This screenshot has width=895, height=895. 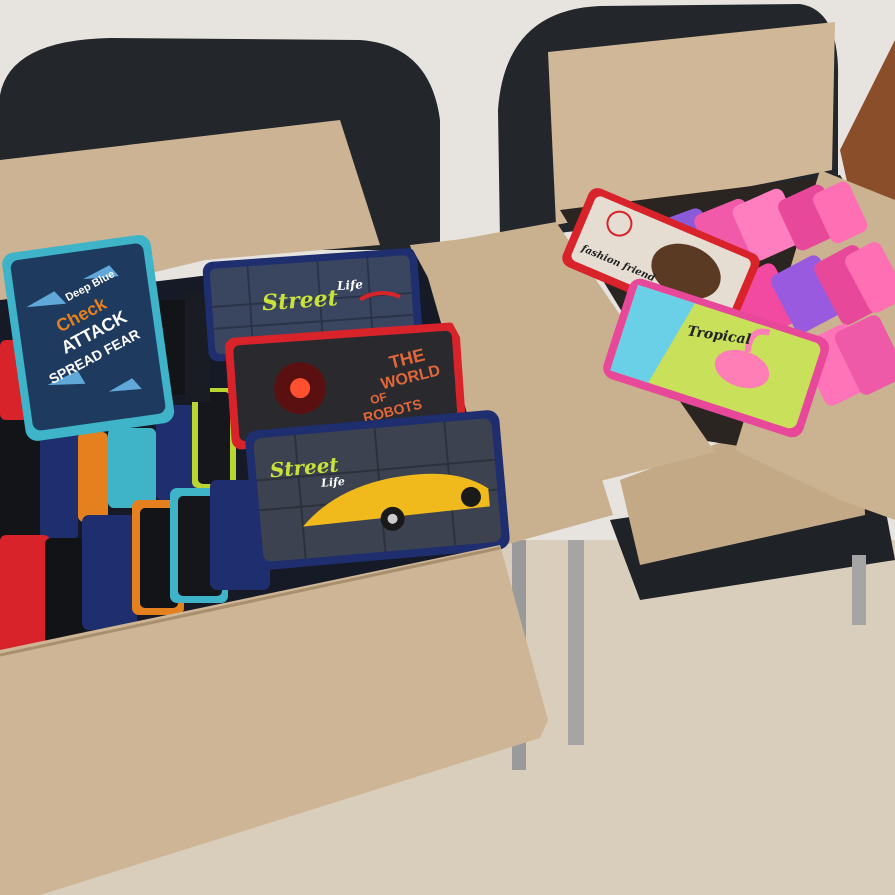 I want to click on street-life-car-subtitle: Life, so click(x=333, y=482).